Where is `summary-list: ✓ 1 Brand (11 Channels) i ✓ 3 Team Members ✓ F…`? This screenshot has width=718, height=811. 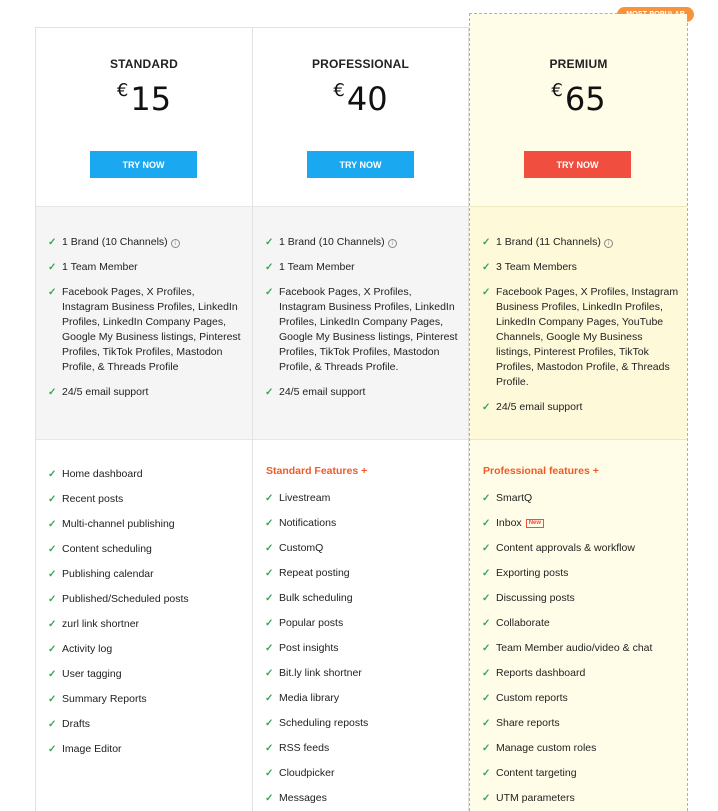
summary-list: ✓ 1 Brand (11 Channels) i ✓ 3 Team Members ✓ F… is located at coordinates (580, 330).